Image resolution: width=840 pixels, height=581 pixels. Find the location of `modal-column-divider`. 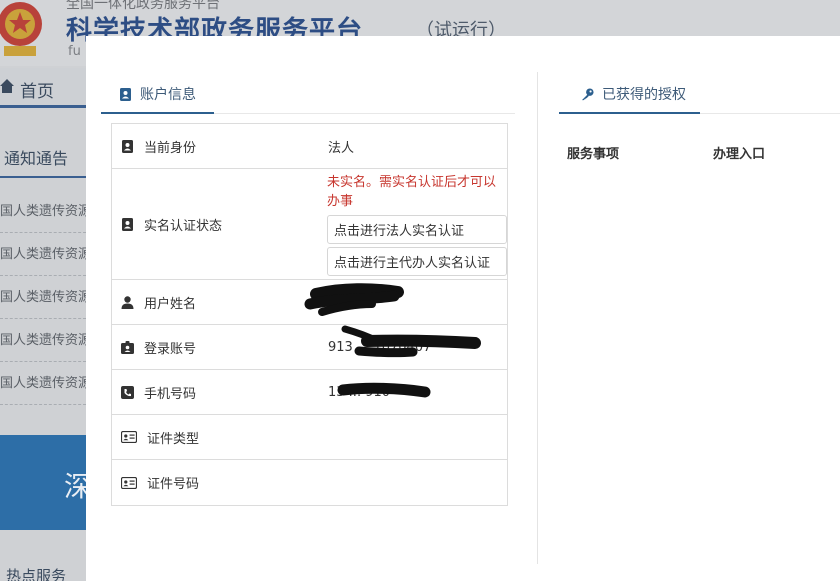

modal-column-divider is located at coordinates (537, 318).